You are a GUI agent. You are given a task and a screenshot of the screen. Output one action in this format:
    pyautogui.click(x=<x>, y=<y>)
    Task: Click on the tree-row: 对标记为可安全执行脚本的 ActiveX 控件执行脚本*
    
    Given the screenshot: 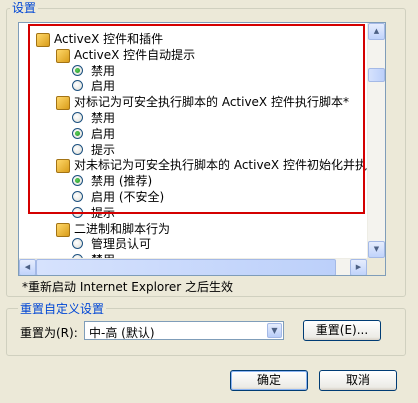 What is the action you would take?
    pyautogui.click(x=193, y=102)
    